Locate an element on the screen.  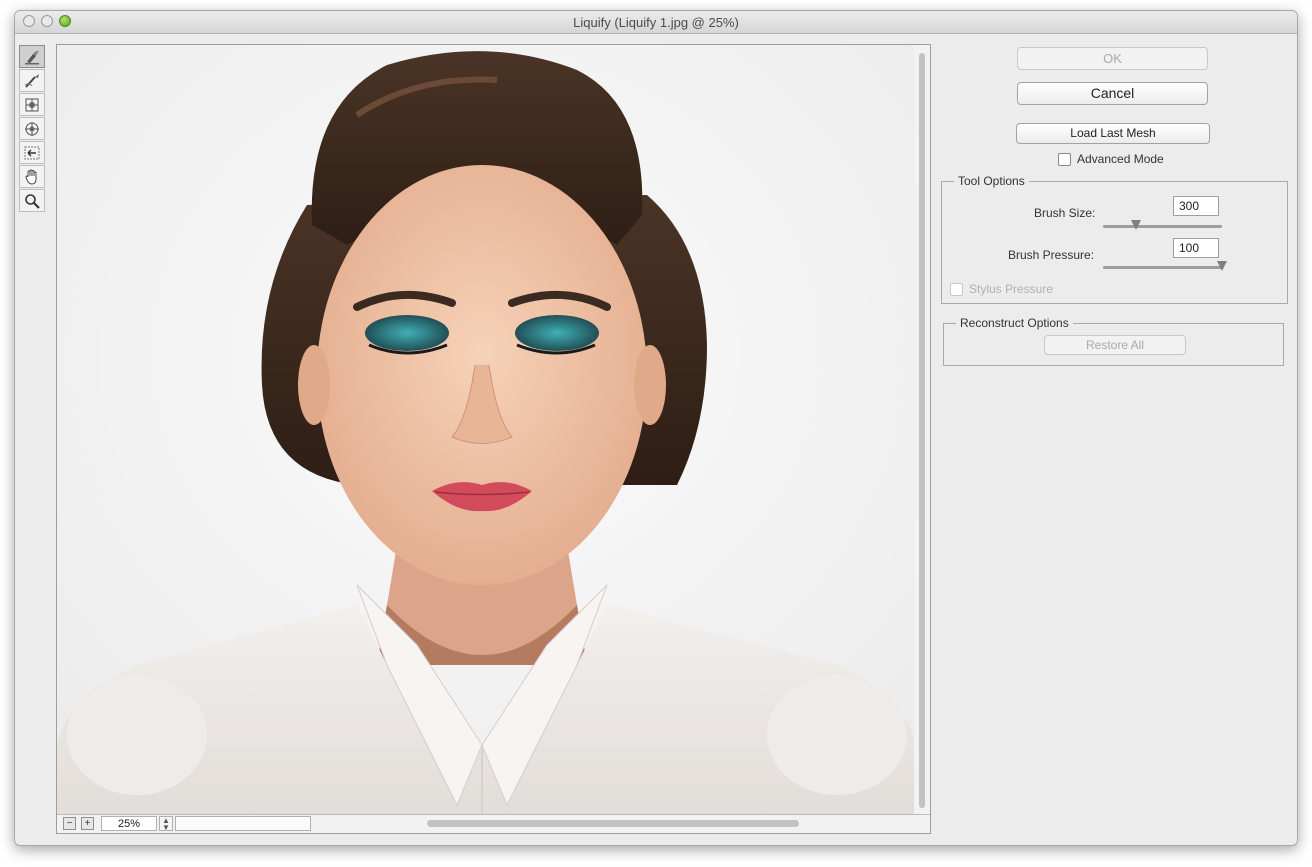
window-title: Liquify (Liquify 1.jpg @ 25%) is located at coordinates (656, 22).